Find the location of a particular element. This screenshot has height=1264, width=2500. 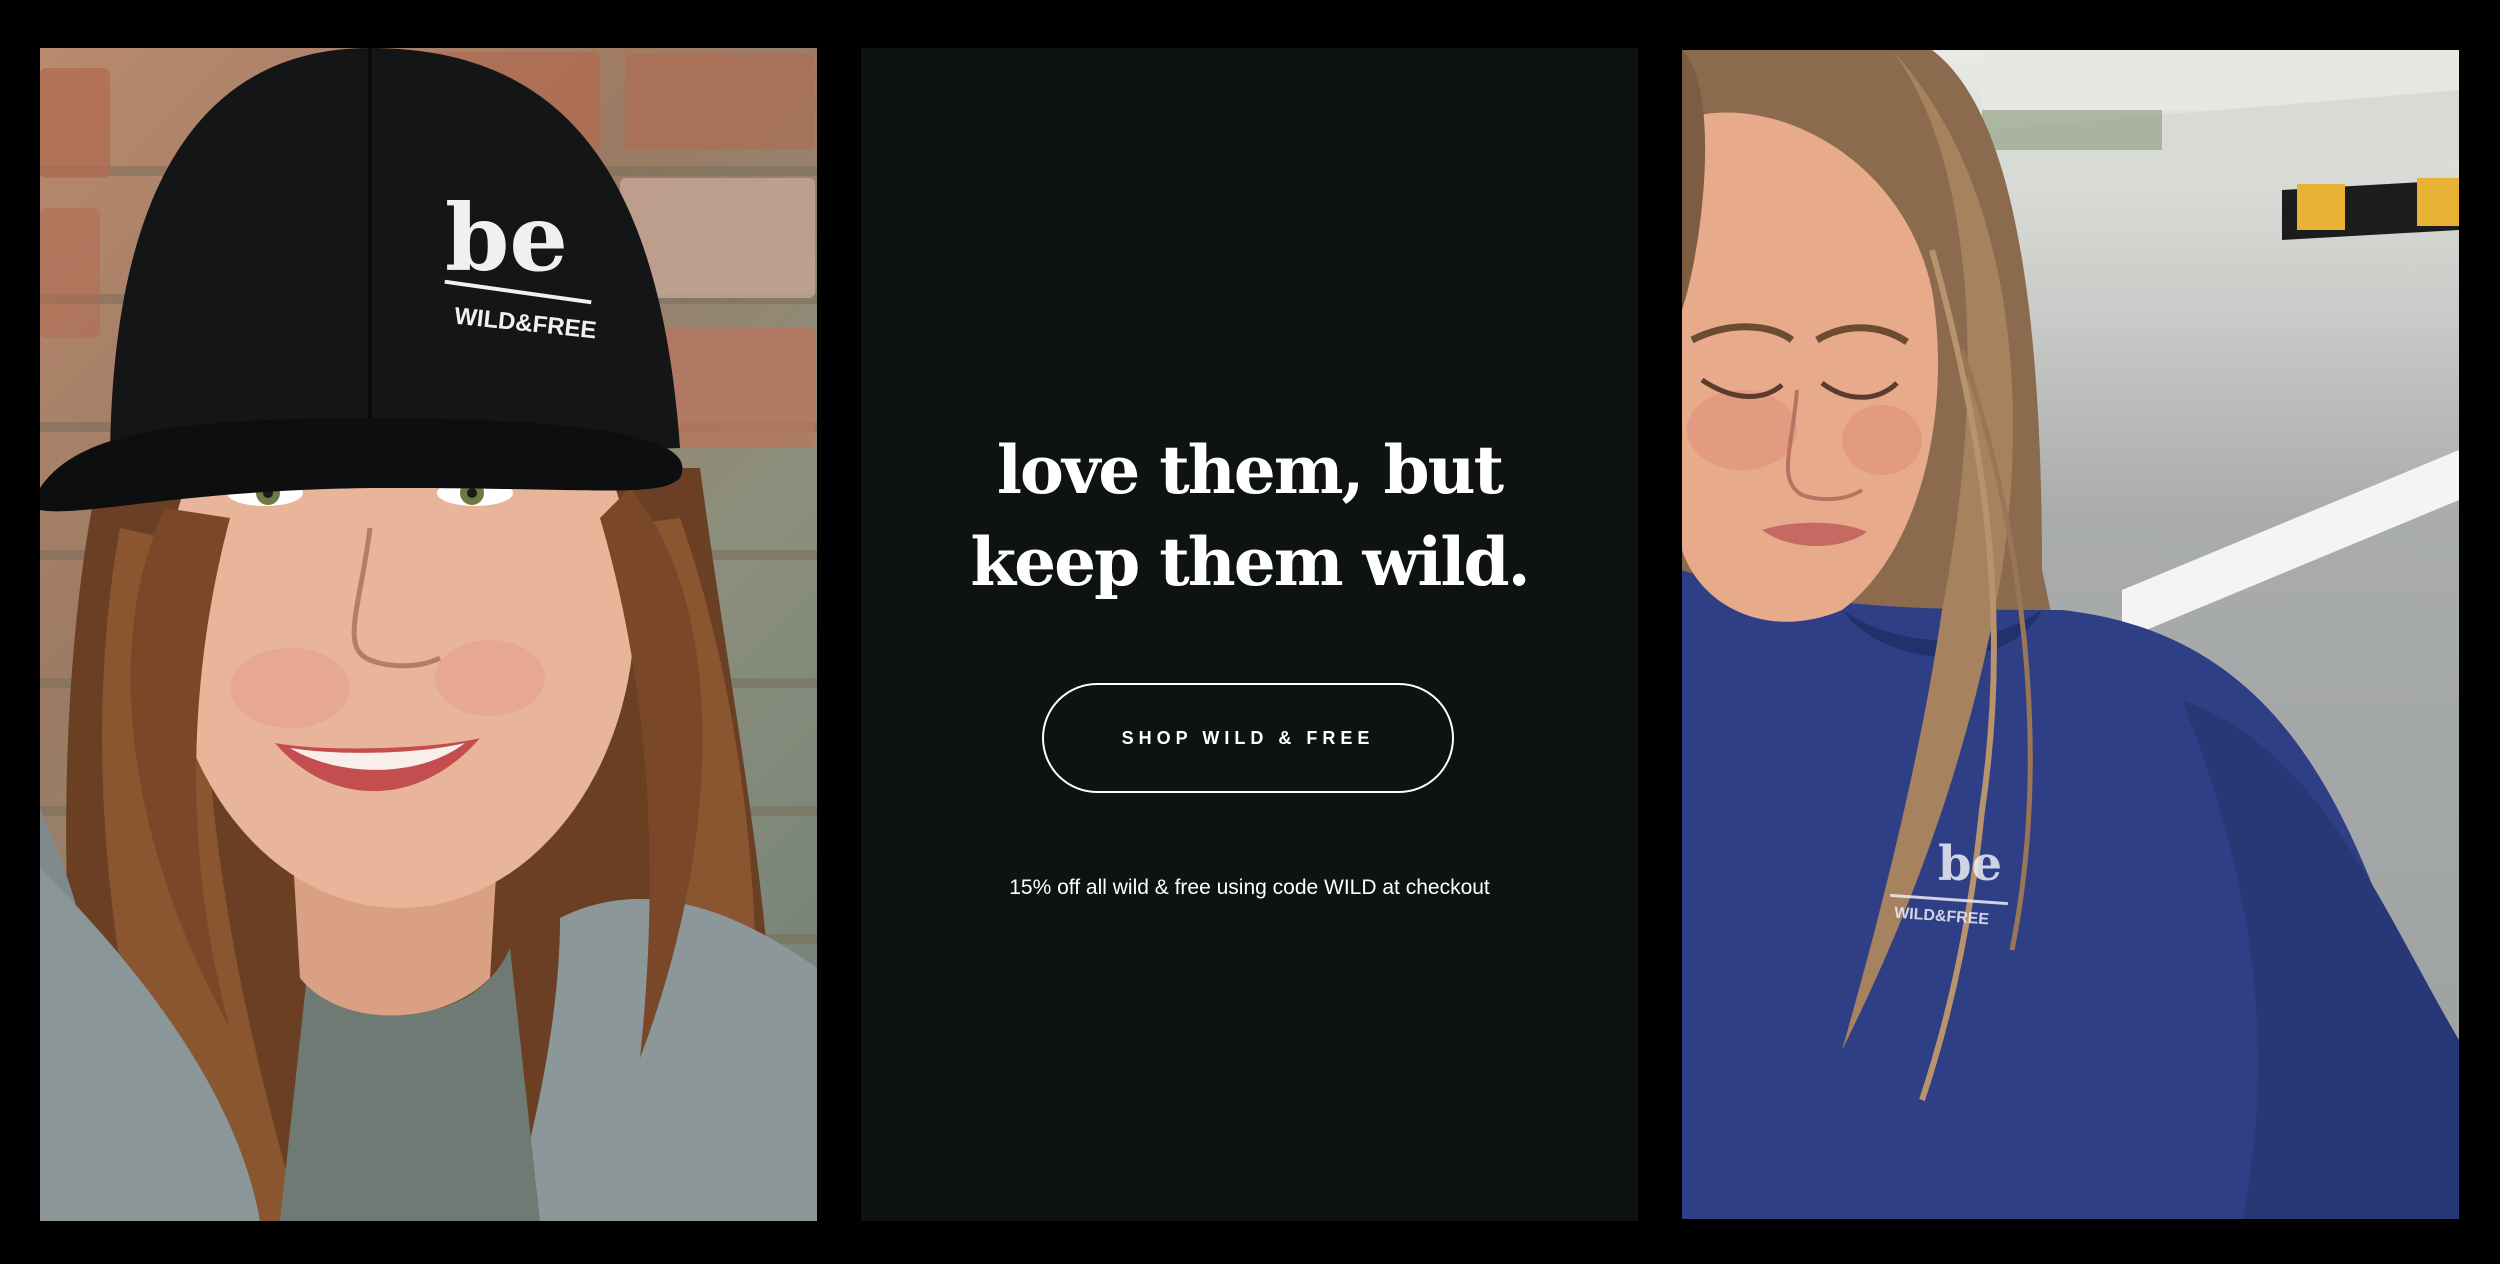

headline-line-2: keep them wild. is located at coordinates (1250, 562).